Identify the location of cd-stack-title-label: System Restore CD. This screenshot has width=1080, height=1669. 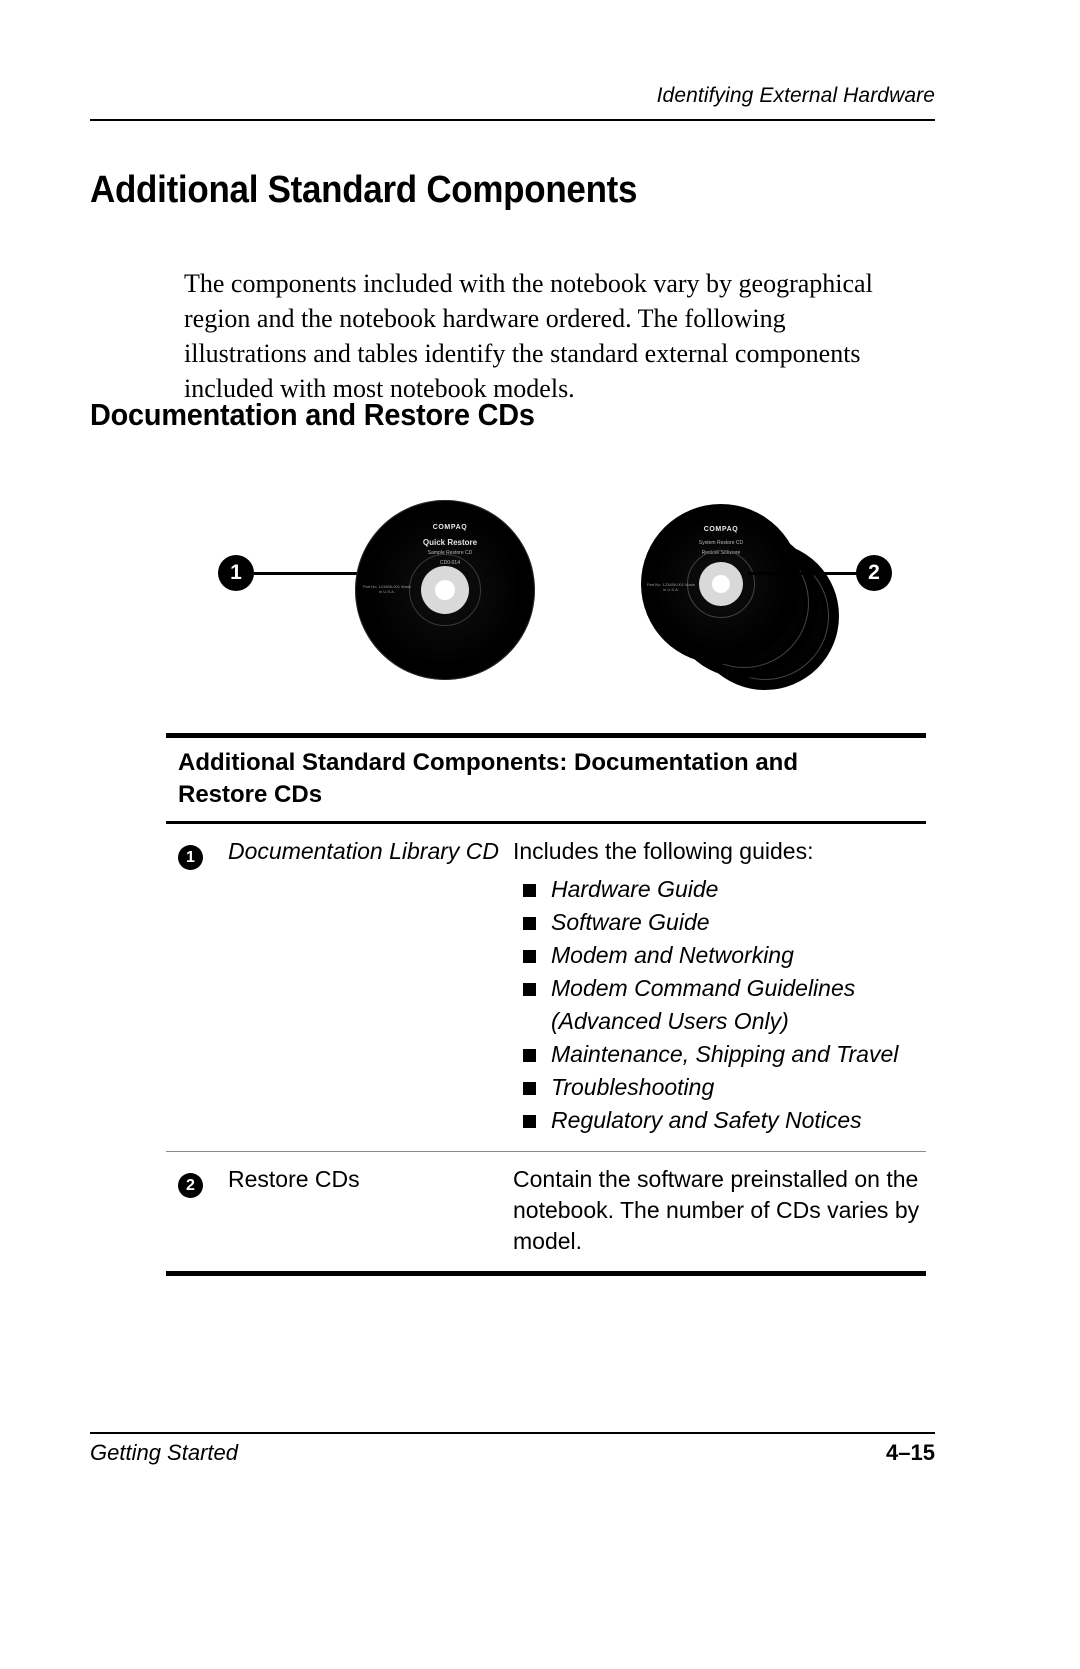
(721, 543).